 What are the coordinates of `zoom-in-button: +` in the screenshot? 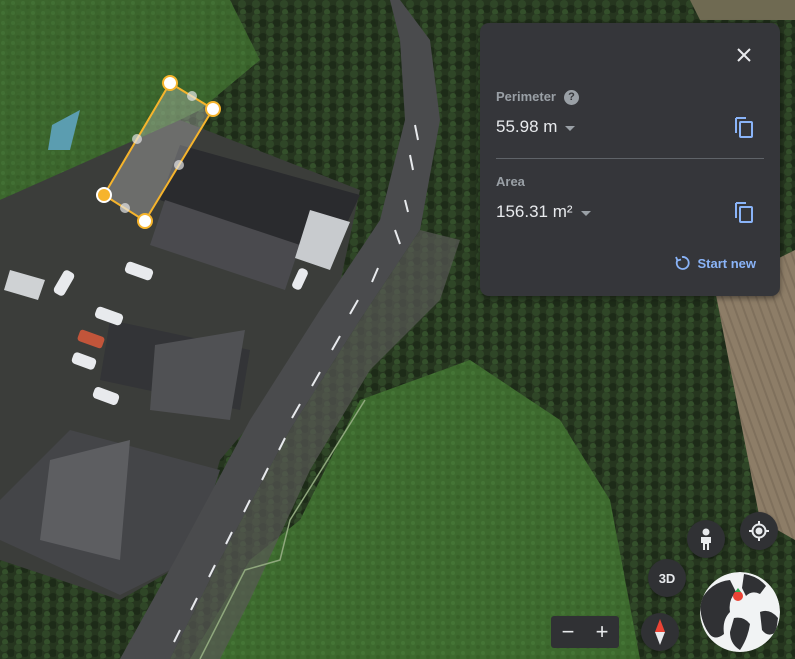 It's located at (602, 632).